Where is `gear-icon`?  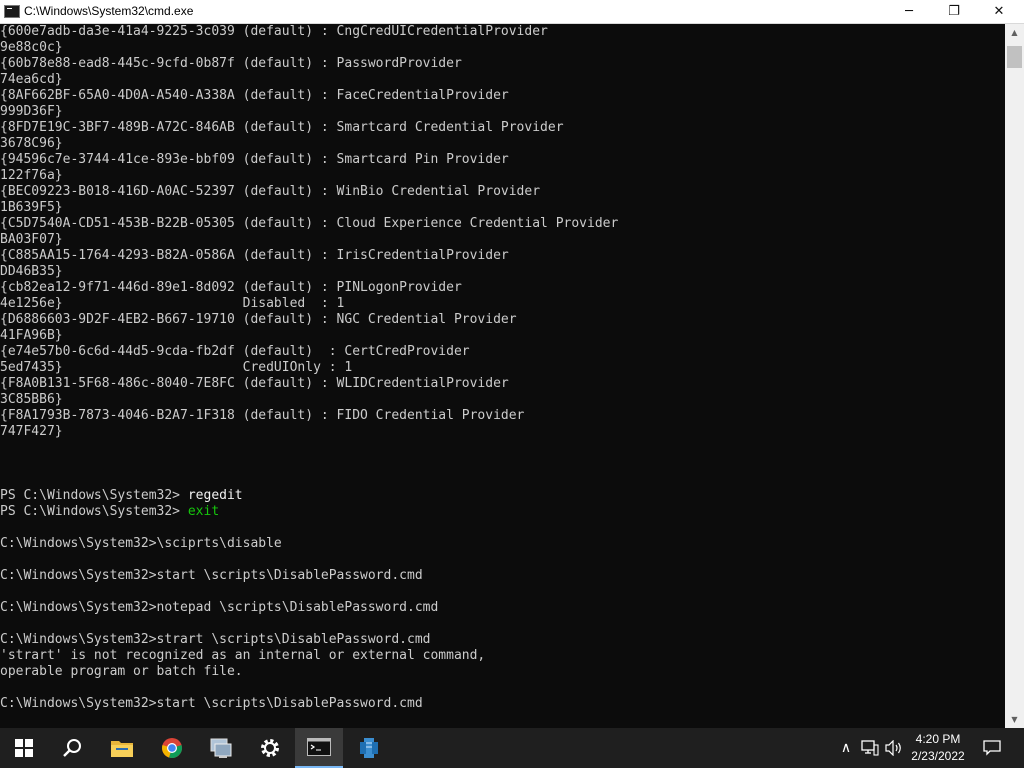 gear-icon is located at coordinates (270, 748).